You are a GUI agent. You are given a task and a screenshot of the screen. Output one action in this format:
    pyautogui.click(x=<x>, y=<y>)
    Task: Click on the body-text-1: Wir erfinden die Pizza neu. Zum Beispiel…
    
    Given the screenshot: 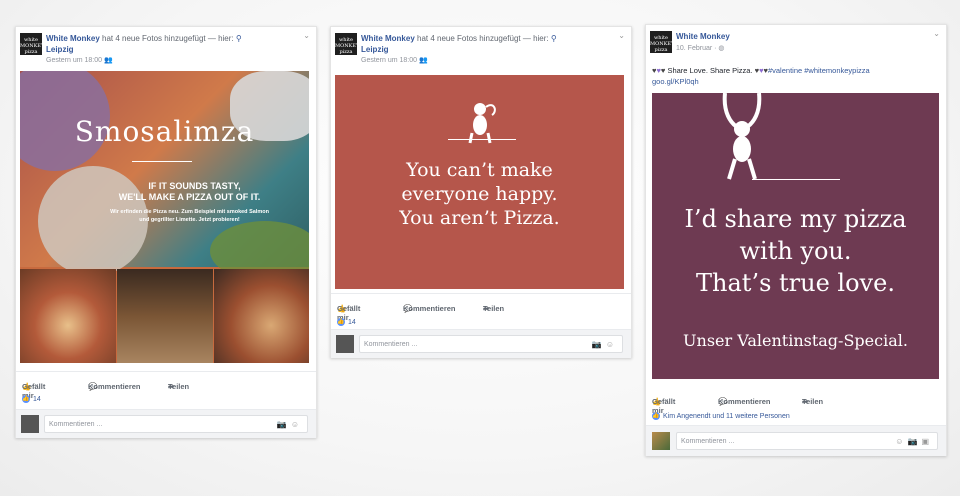 What is the action you would take?
    pyautogui.click(x=189, y=212)
    